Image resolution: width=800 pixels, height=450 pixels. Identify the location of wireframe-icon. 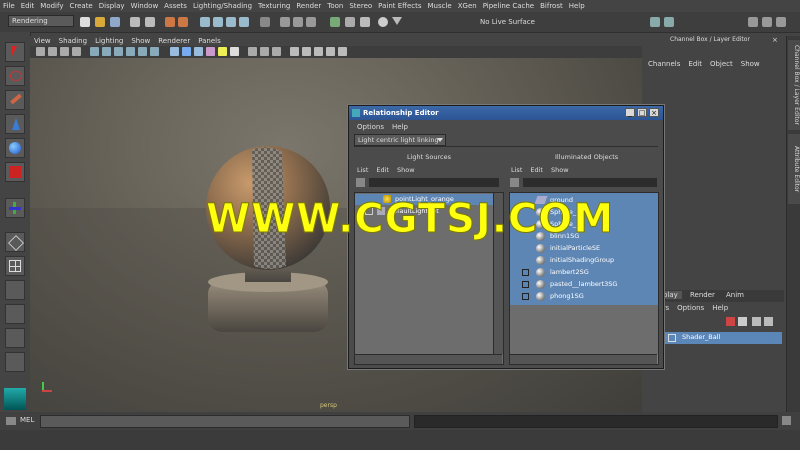
(174, 51).